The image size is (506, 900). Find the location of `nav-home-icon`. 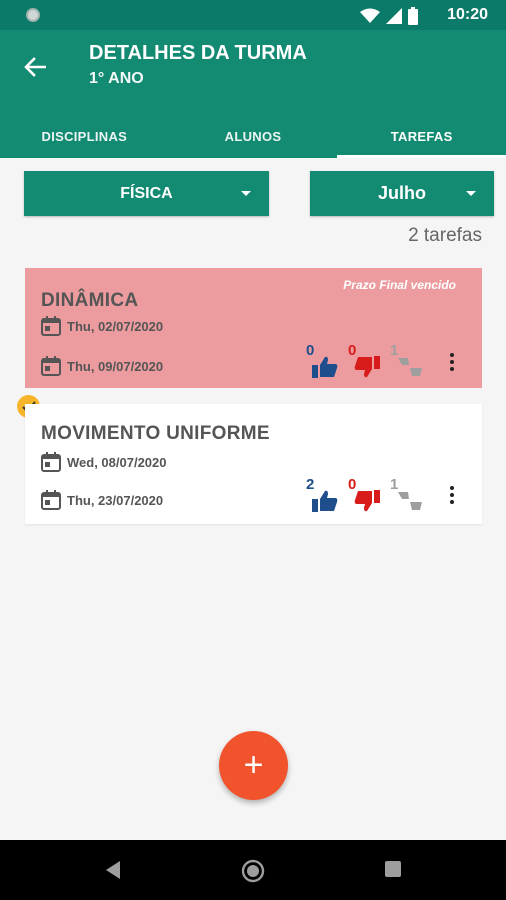

nav-home-icon is located at coordinates (253, 871).